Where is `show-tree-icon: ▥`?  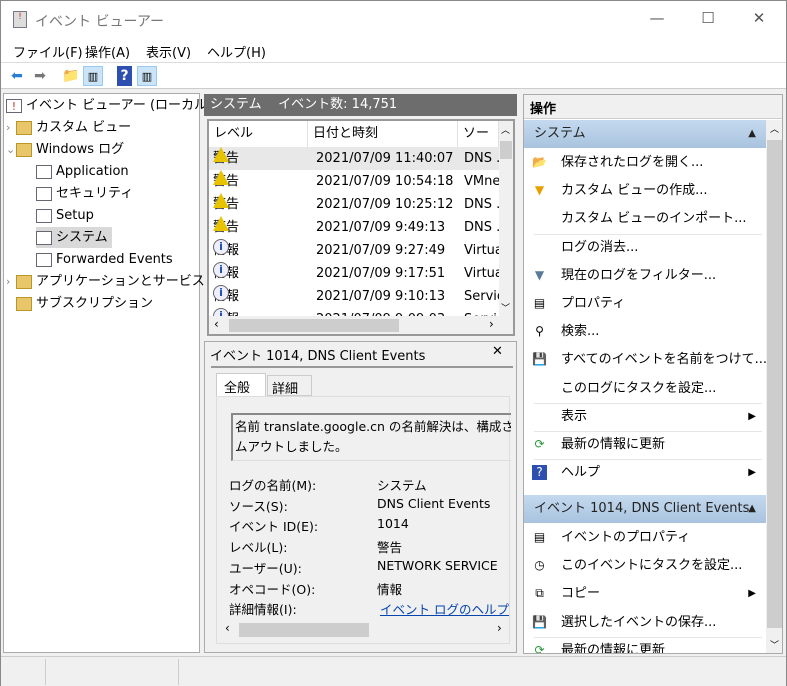 show-tree-icon: ▥ is located at coordinates (93, 76).